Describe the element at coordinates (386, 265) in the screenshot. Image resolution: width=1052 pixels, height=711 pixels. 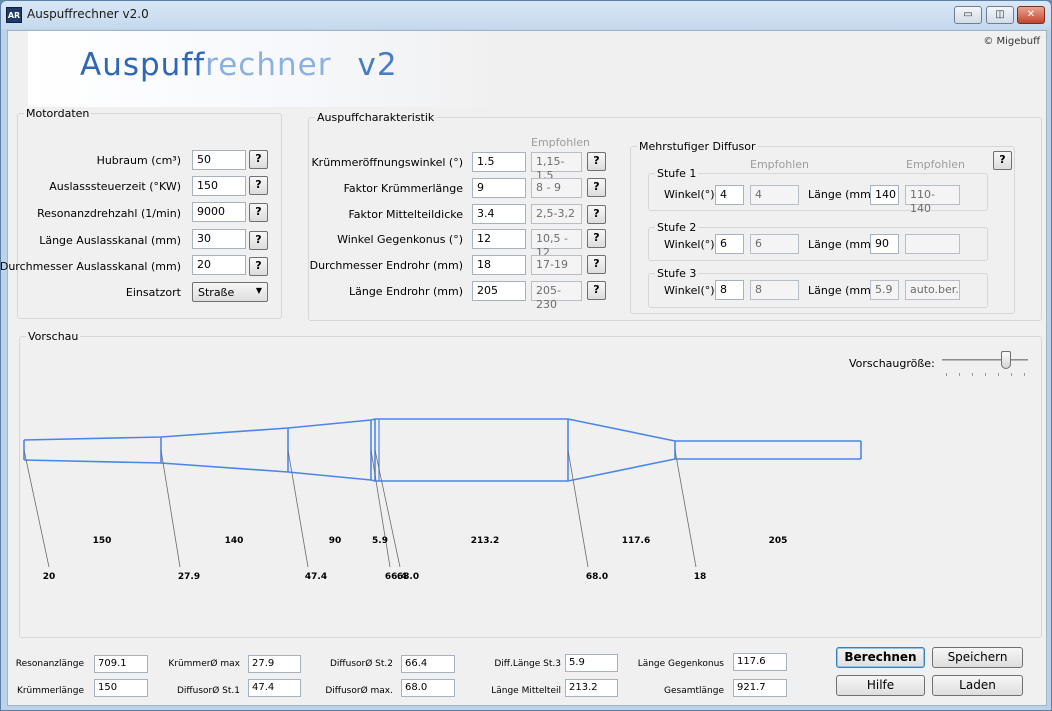
I see `durchmesser-endrohr-label: Durchmesser Endrohr (mm)` at that location.